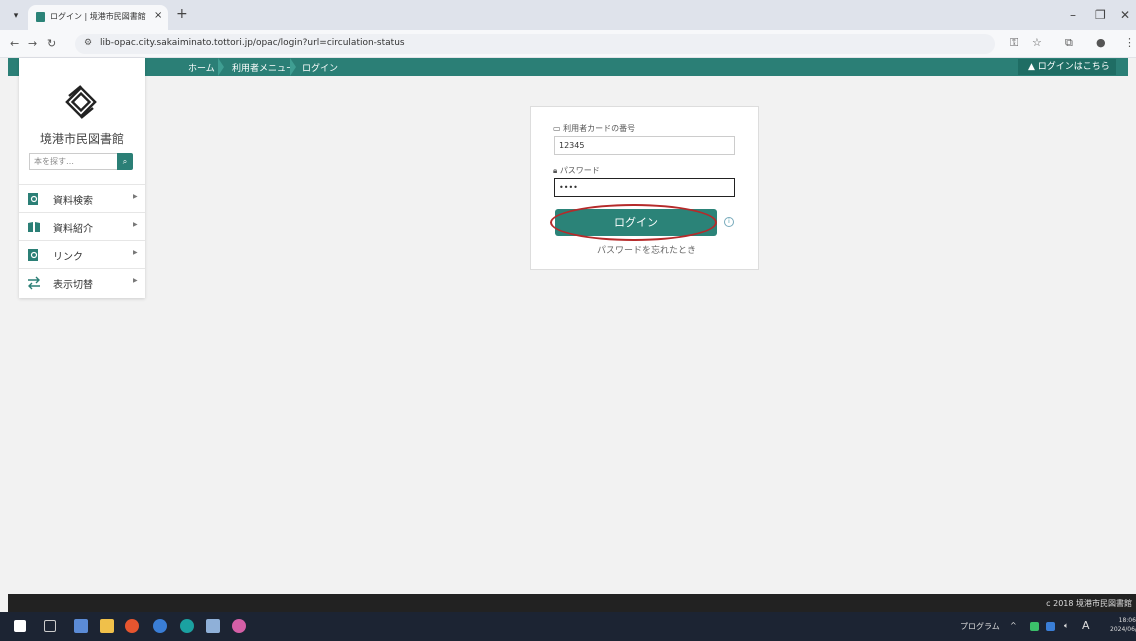 The width and height of the screenshot is (1136, 641). Describe the element at coordinates (1129, 42) in the screenshot. I see `more-menu-icon: ⋮` at that location.